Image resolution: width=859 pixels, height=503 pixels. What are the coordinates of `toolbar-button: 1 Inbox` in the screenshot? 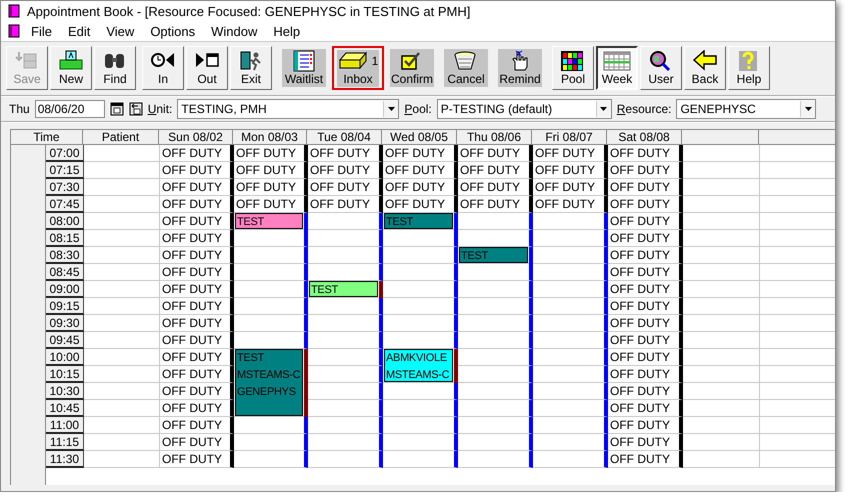 It's located at (358, 68).